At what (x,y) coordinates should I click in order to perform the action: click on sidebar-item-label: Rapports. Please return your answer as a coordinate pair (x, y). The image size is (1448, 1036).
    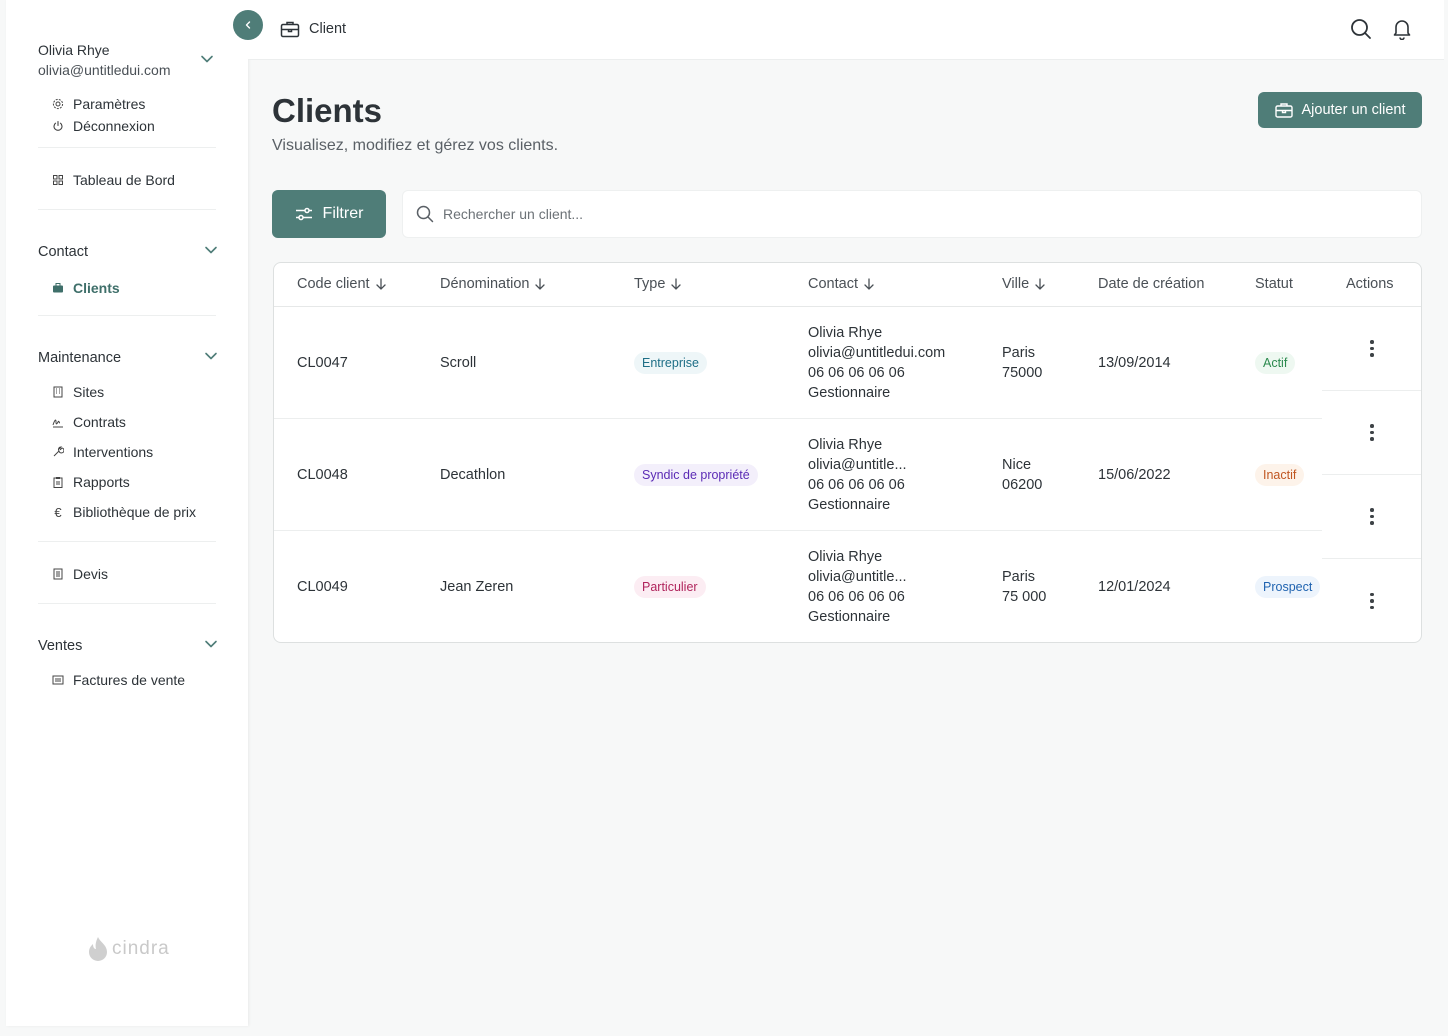
    Looking at the image, I should click on (101, 482).